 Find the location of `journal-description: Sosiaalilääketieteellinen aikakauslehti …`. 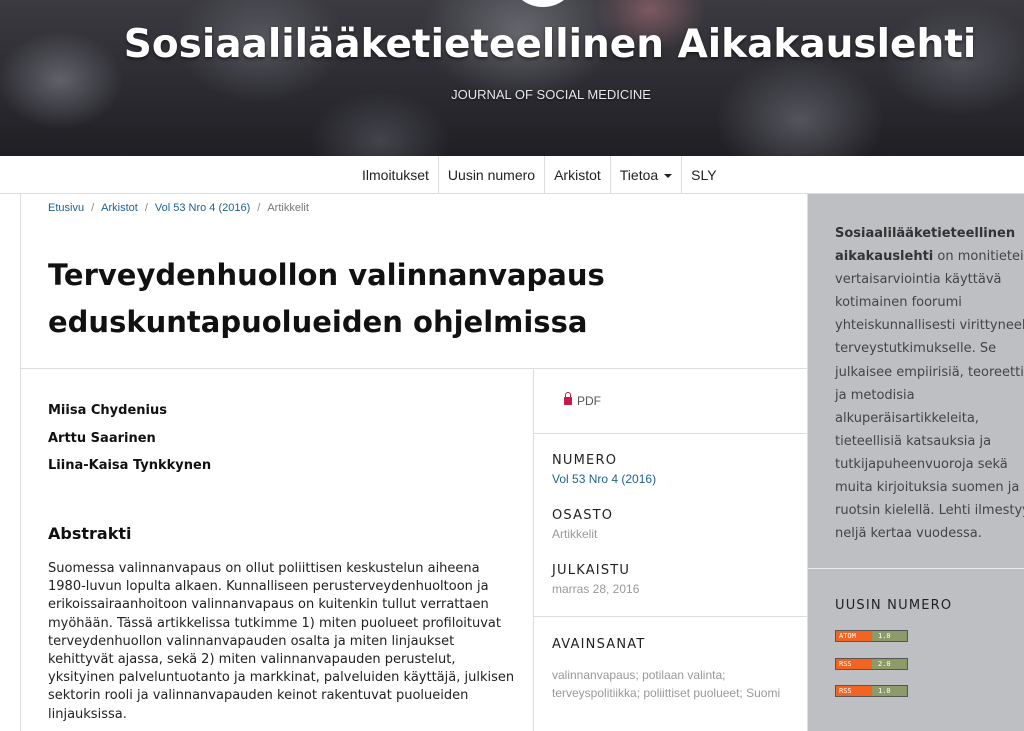

journal-description: Sosiaalilääketieteellinen aikakauslehti … is located at coordinates (929, 383).